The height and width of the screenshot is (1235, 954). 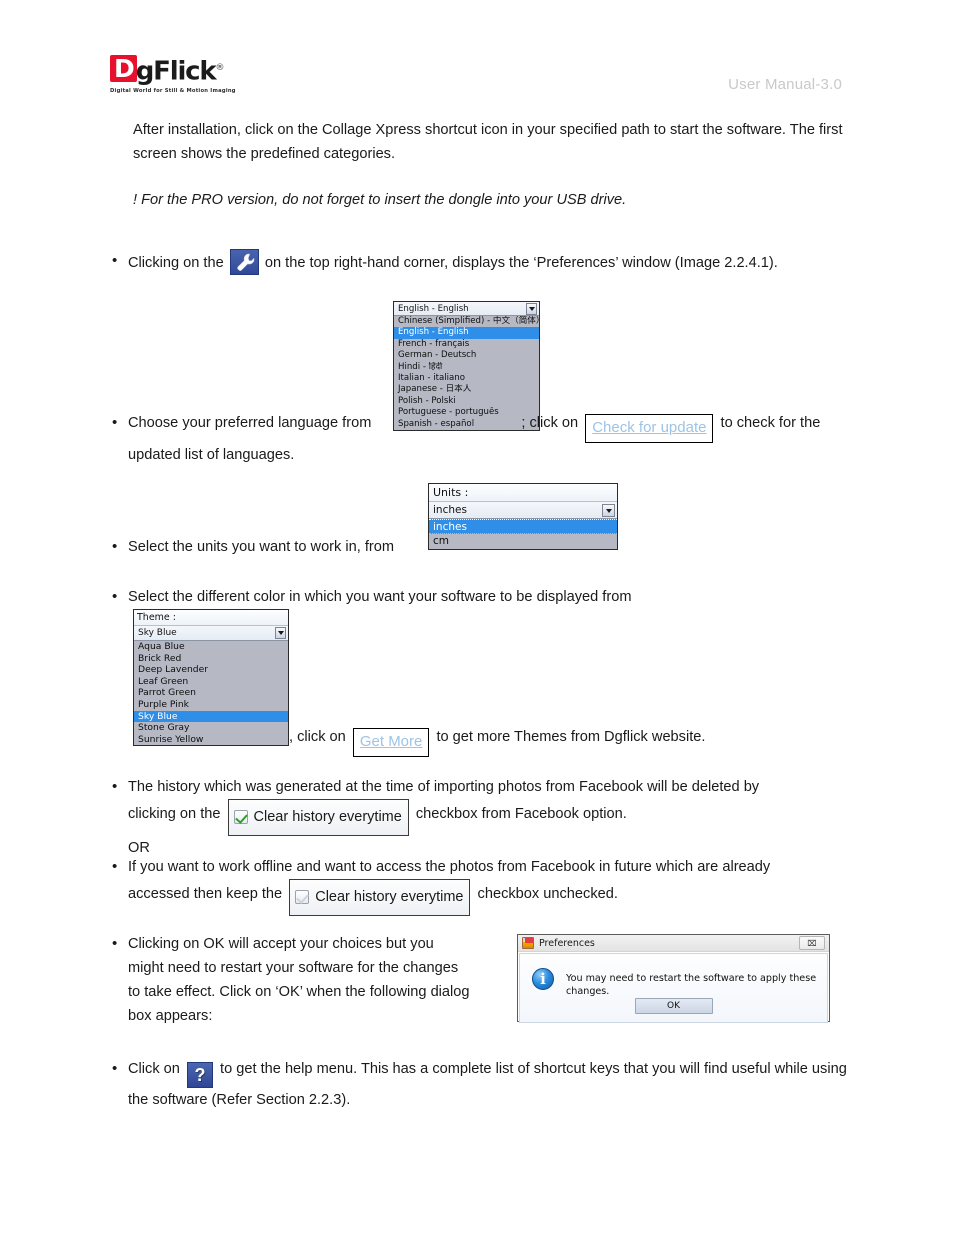 I want to click on history-unchecked-line-b-before: accessed then keep the, so click(x=205, y=894).